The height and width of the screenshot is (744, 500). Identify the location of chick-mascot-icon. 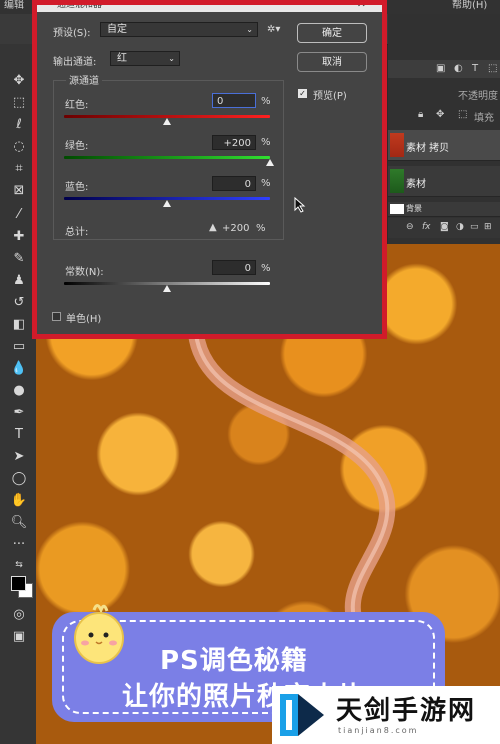
(99, 634).